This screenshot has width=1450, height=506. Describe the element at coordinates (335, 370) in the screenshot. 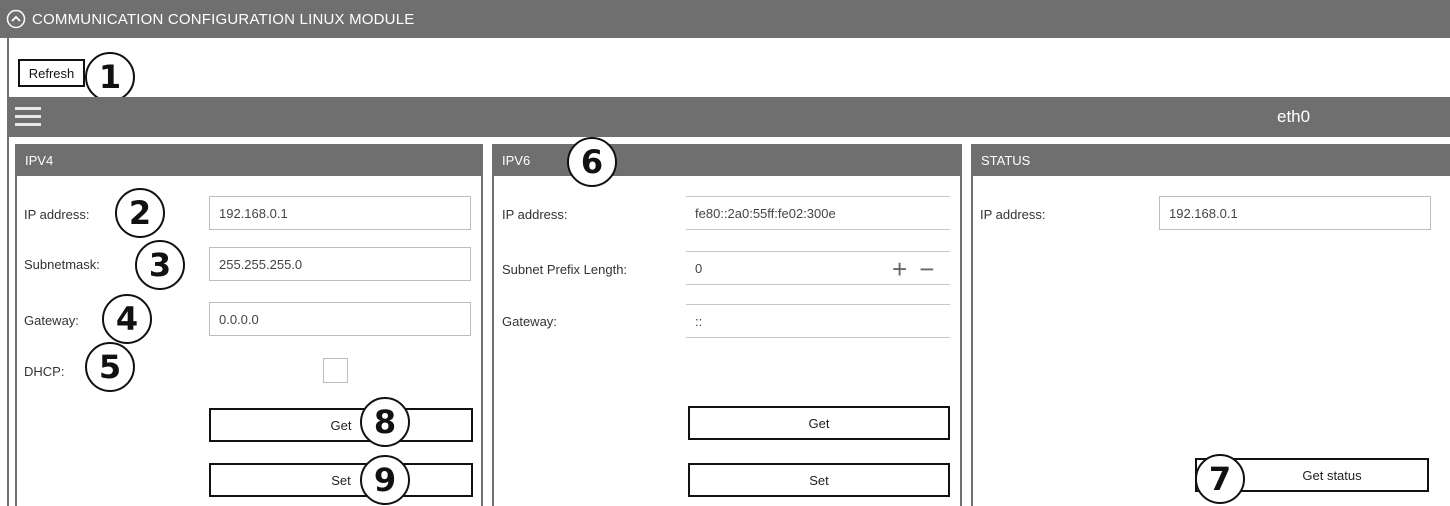

I see `dhcp-checkbox` at that location.